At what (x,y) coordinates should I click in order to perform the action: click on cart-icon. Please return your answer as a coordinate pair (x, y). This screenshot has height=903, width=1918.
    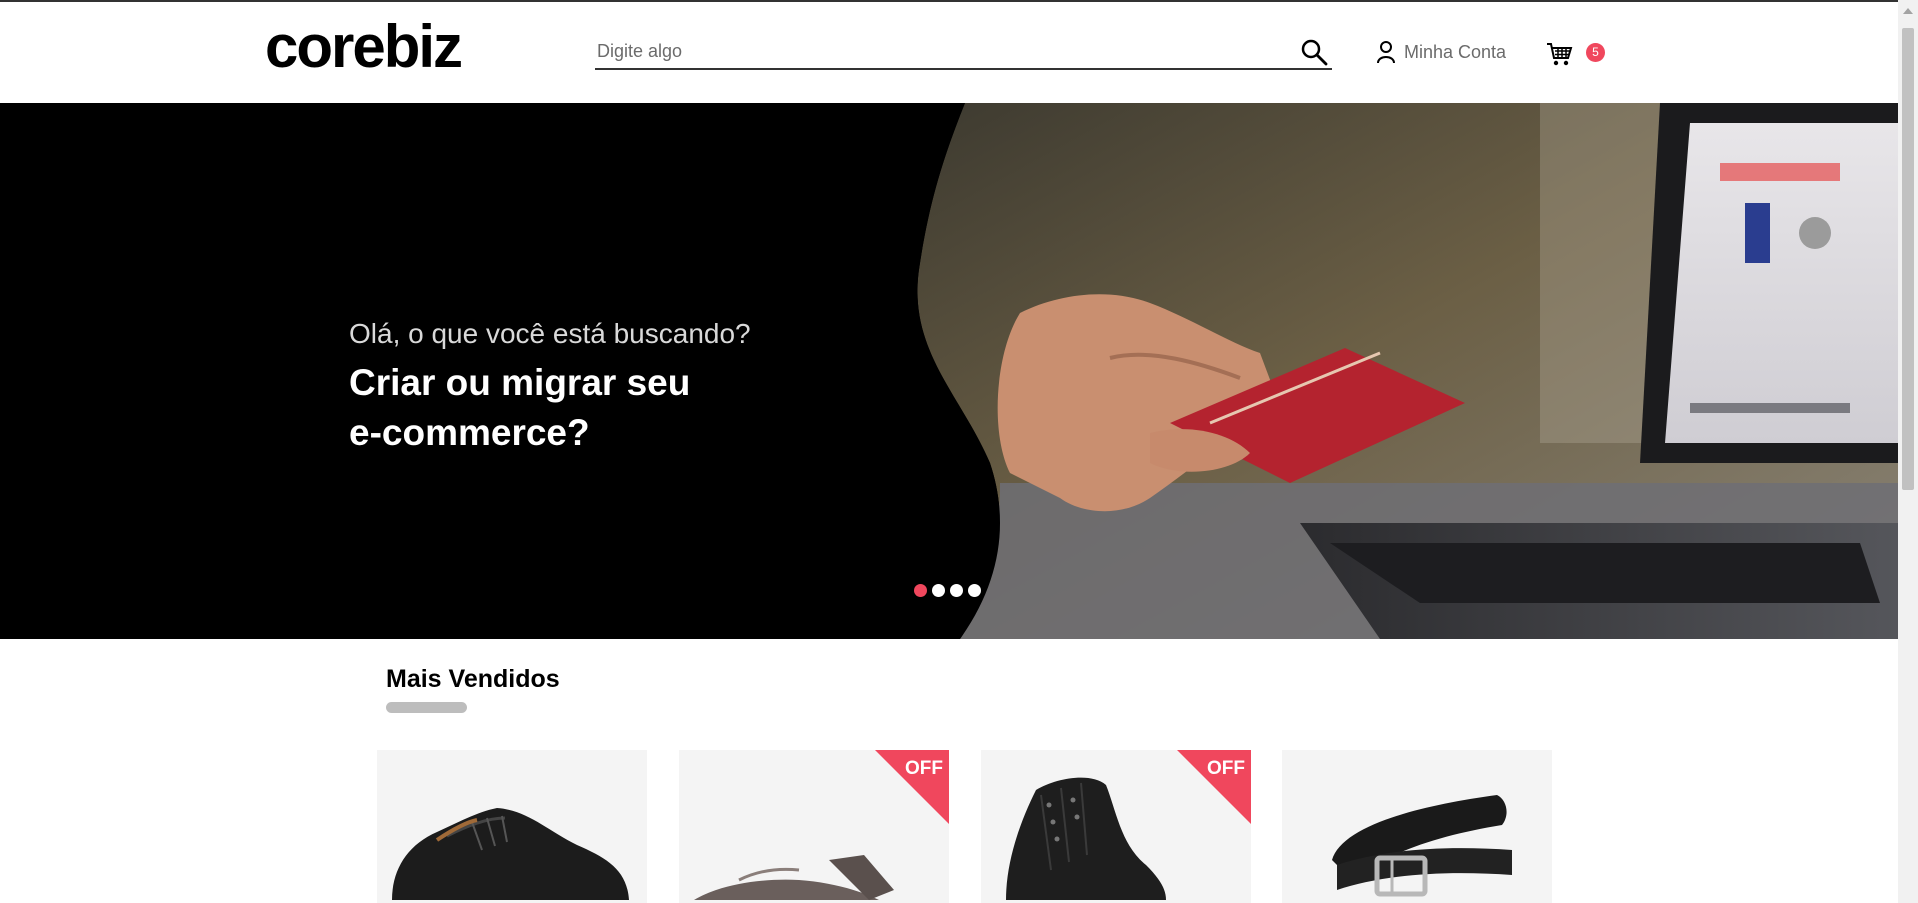
    Looking at the image, I should click on (1560, 54).